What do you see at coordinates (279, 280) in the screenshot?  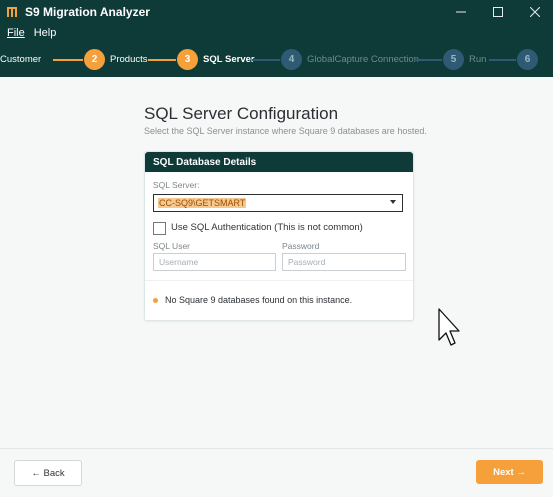 I see `divider` at bounding box center [279, 280].